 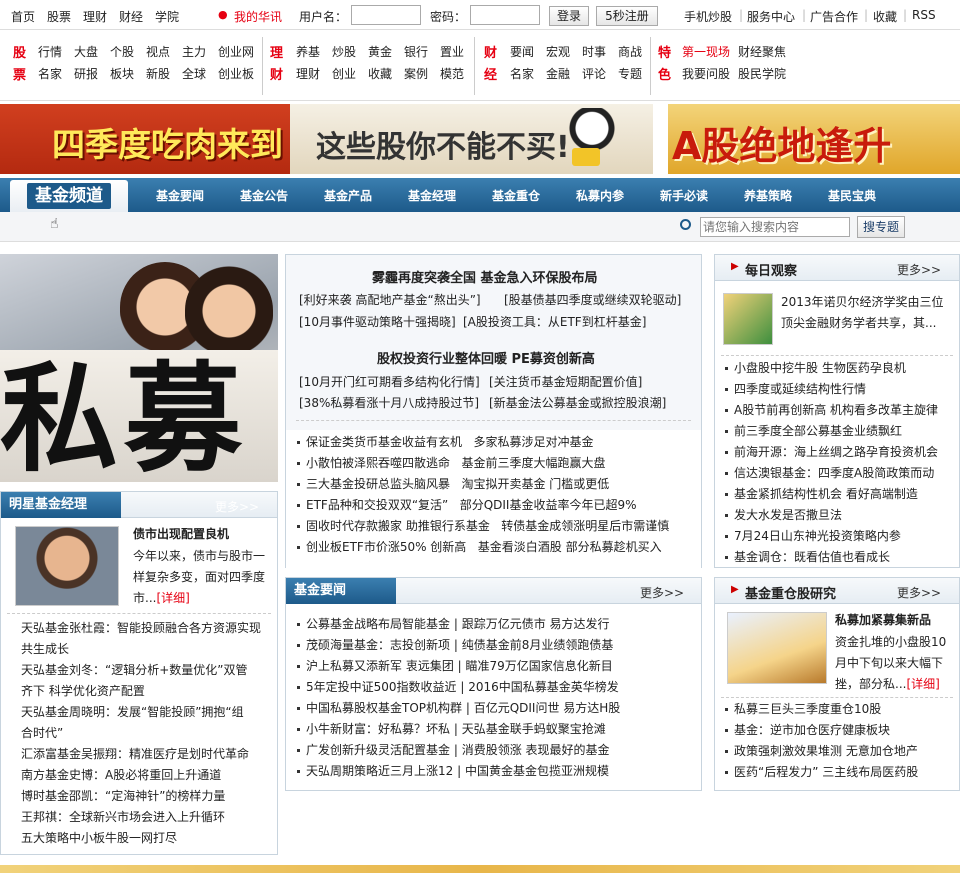 I want to click on sub-headline: [A股投资工具：从ETF到杠杆基金], so click(x=554, y=321).